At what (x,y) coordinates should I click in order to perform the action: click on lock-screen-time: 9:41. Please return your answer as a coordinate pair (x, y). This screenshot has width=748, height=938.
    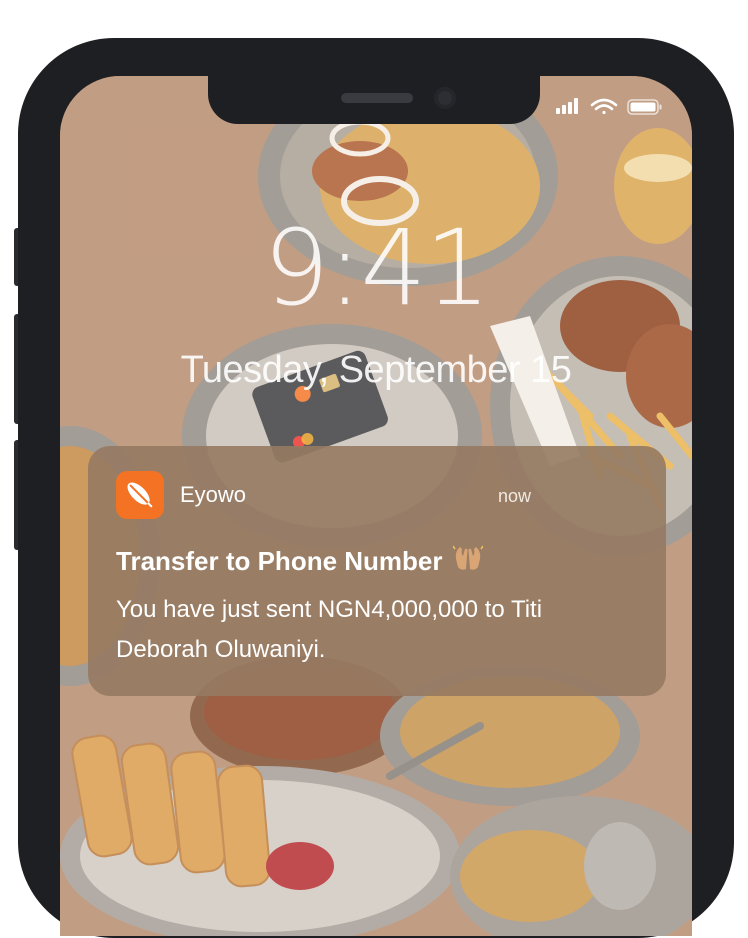
    Looking at the image, I should click on (377, 268).